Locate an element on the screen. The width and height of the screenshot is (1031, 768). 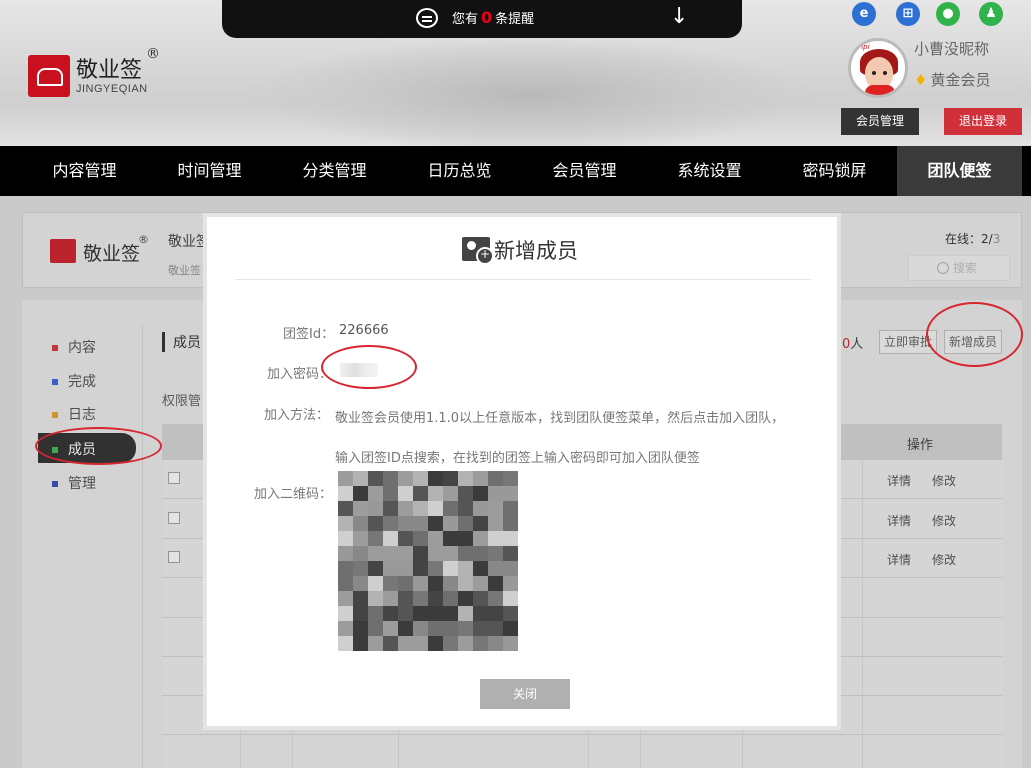
team-id-label: 团签Id： is located at coordinates (309, 334).